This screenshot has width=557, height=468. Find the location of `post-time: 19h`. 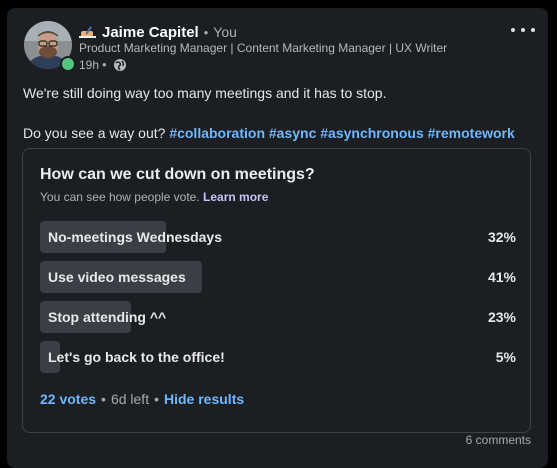

post-time: 19h is located at coordinates (89, 64).